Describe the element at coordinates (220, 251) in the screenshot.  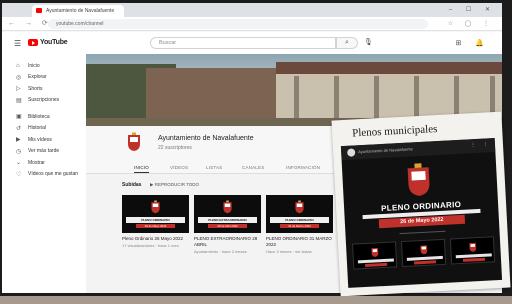
I see `video-meta: Ayuntamiento · hace 2 meses` at that location.